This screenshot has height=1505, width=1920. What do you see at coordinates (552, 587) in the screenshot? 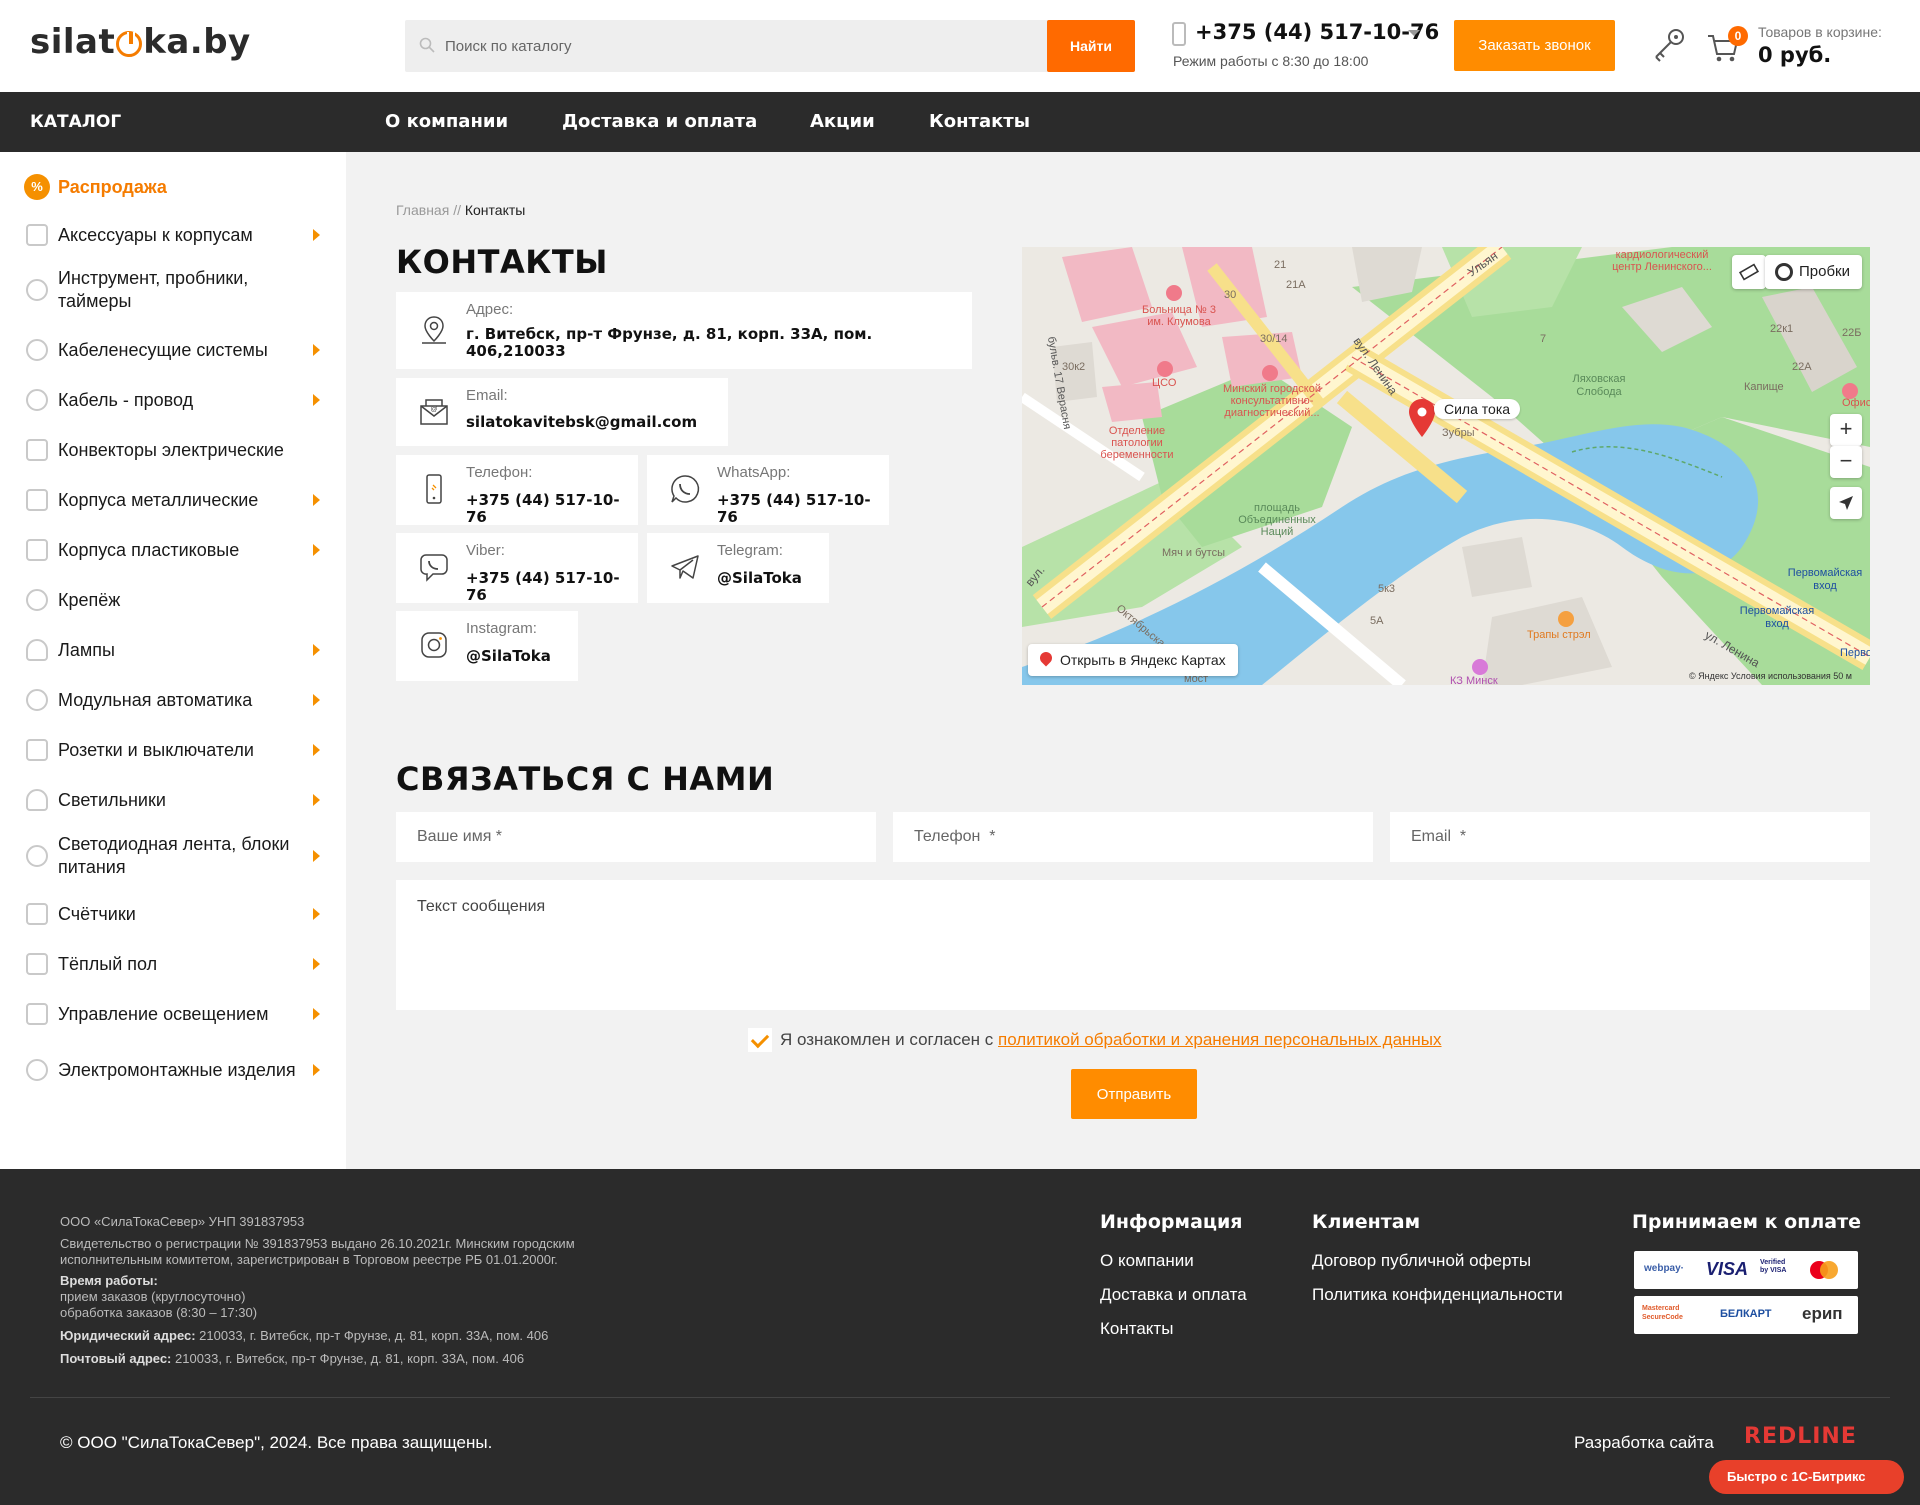
I see `viber-value: +375 (44) 517-10-76` at bounding box center [552, 587].